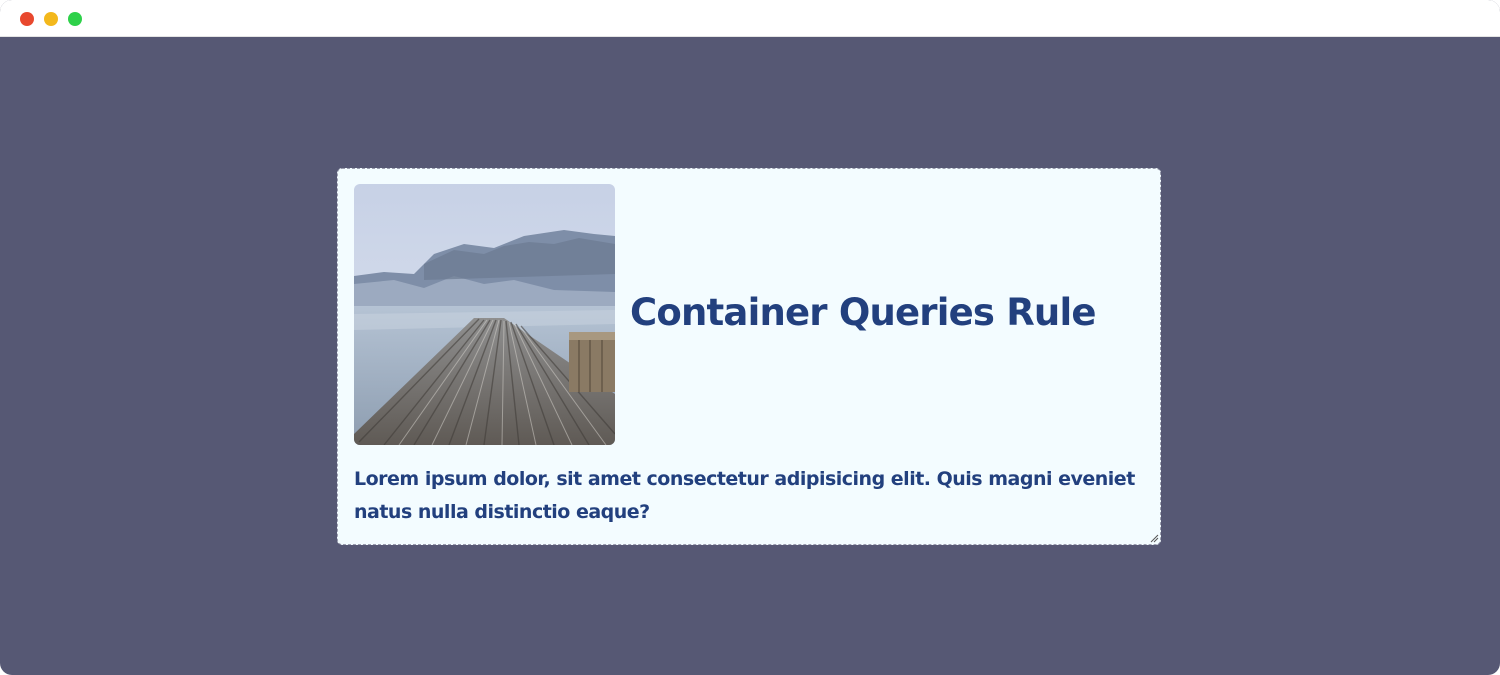 This screenshot has width=1500, height=675. What do you see at coordinates (27, 19) in the screenshot?
I see `close-window-button` at bounding box center [27, 19].